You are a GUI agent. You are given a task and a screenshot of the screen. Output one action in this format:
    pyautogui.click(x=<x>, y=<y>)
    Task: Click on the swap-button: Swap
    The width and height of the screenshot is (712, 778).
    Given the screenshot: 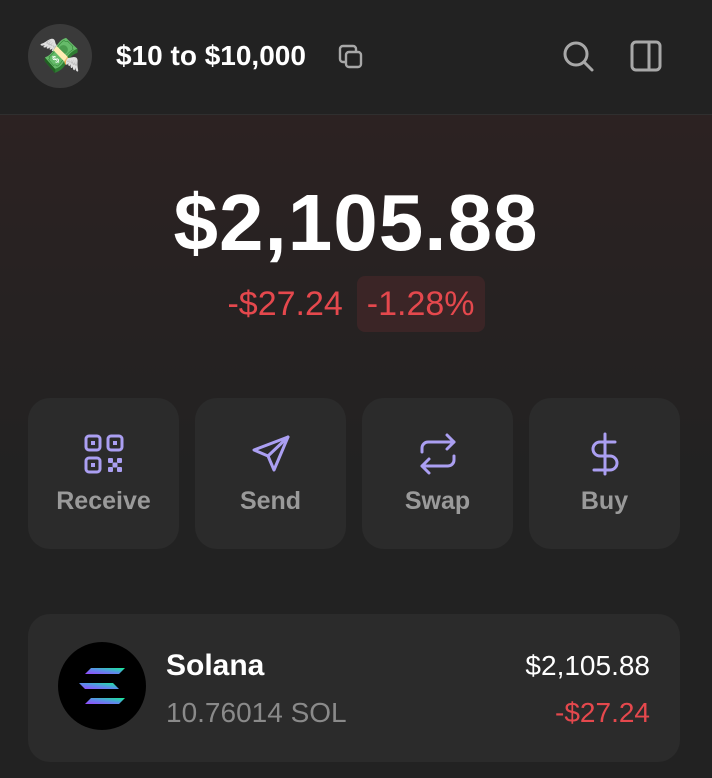 What is the action you would take?
    pyautogui.click(x=437, y=473)
    